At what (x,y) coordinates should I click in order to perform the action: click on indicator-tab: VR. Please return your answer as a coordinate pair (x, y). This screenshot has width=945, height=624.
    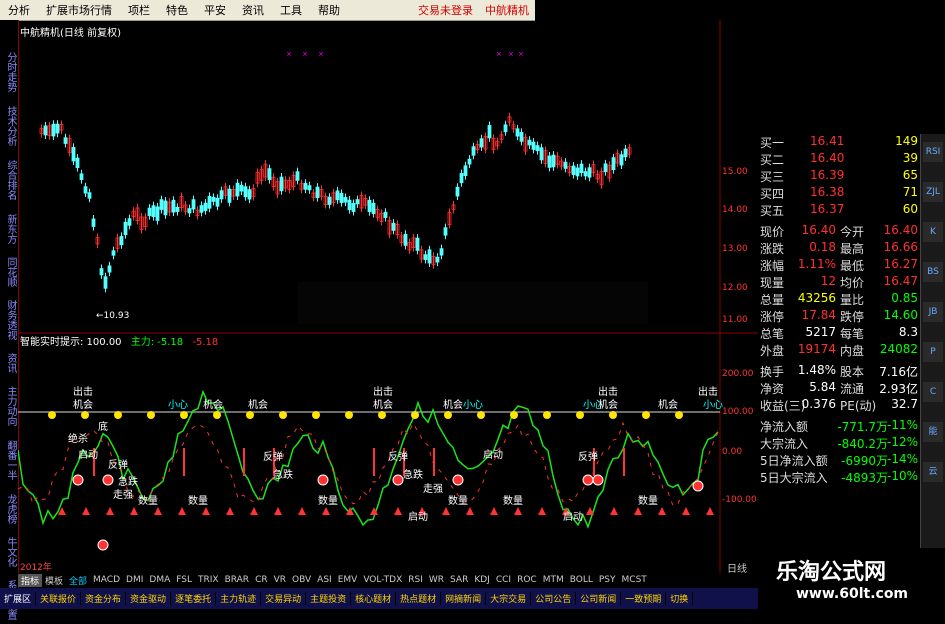
    Looking at the image, I should click on (280, 580).